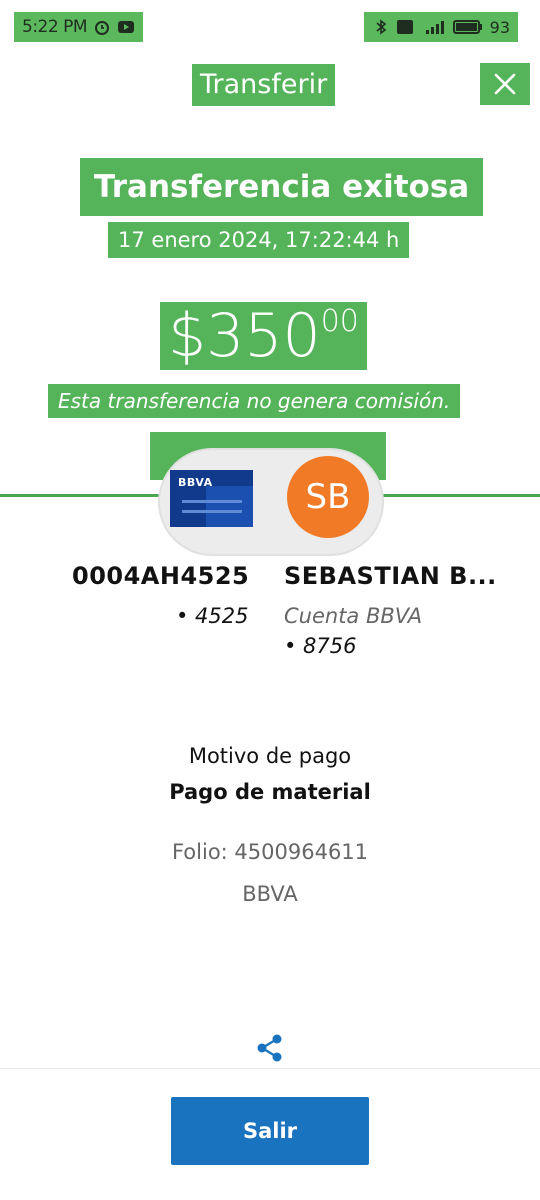 Image resolution: width=540 pixels, height=1200 pixels. I want to click on bank-card-icon: BBVA, so click(211, 498).